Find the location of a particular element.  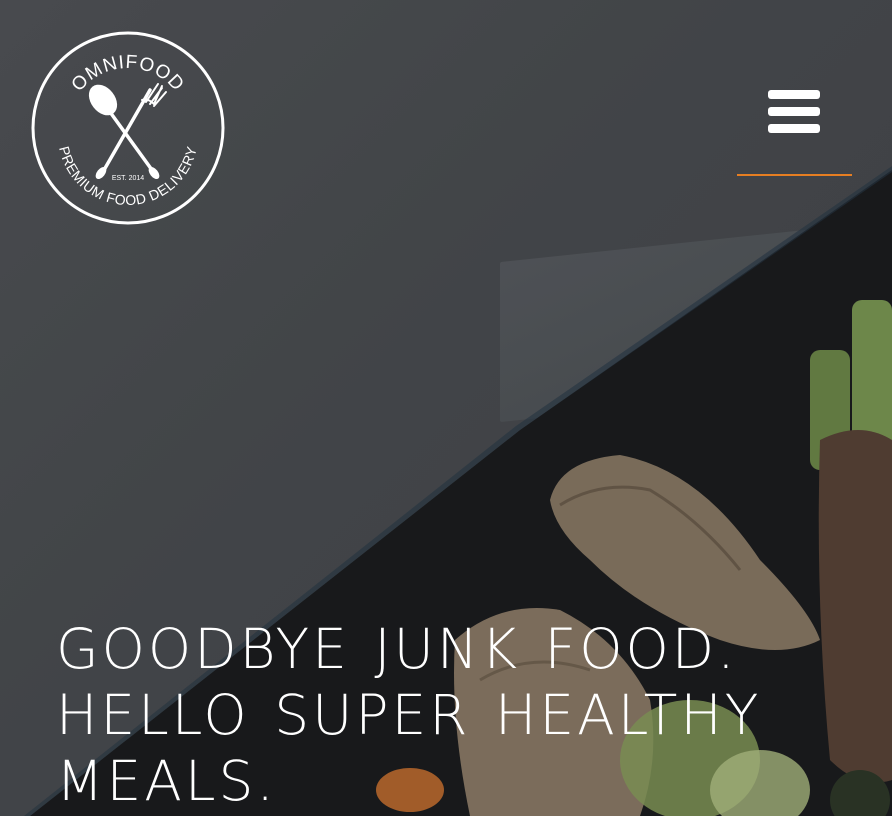

headline-line-2: HELLO SUPER HEALTHY is located at coordinates (409, 715).